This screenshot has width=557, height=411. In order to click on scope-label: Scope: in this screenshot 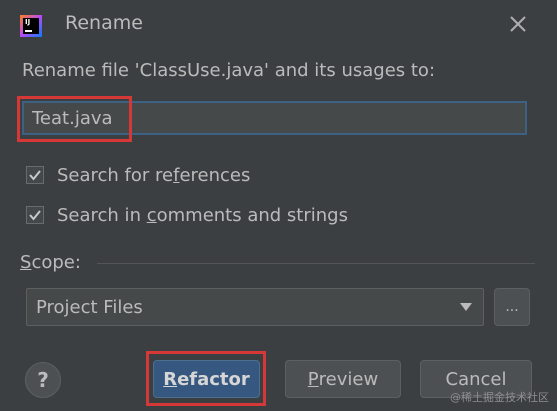, I will do `click(50, 262)`.